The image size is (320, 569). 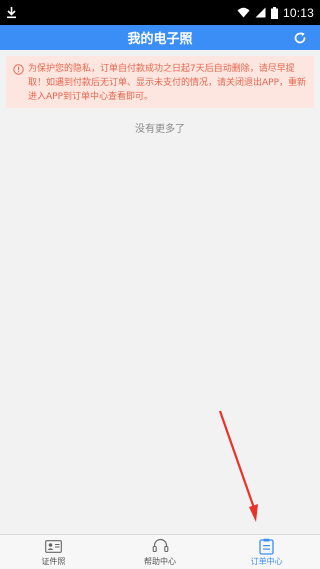 What do you see at coordinates (243, 12) in the screenshot?
I see `wifi-icon` at bounding box center [243, 12].